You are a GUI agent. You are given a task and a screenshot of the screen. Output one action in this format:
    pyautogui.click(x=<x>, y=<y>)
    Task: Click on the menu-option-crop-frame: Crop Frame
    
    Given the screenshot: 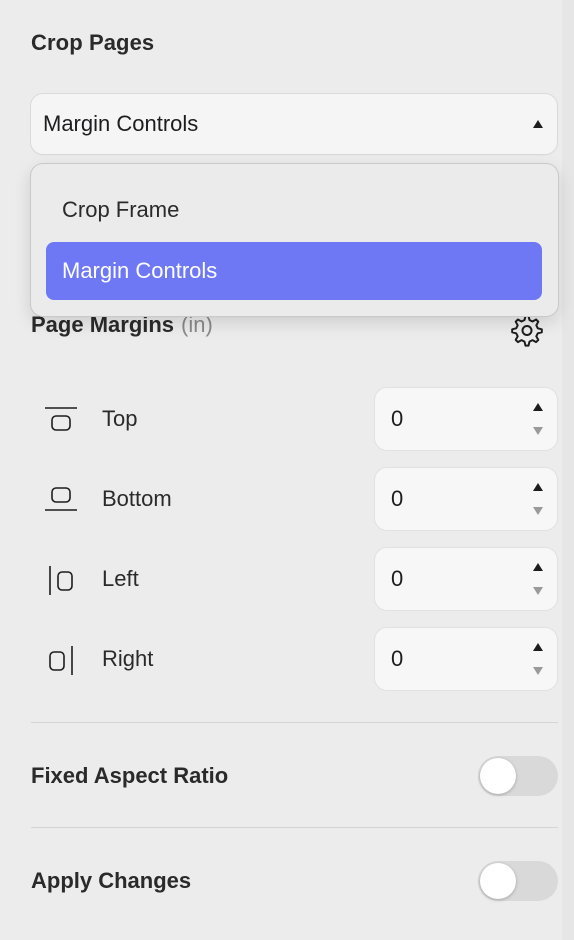 What is the action you would take?
    pyautogui.click(x=294, y=210)
    